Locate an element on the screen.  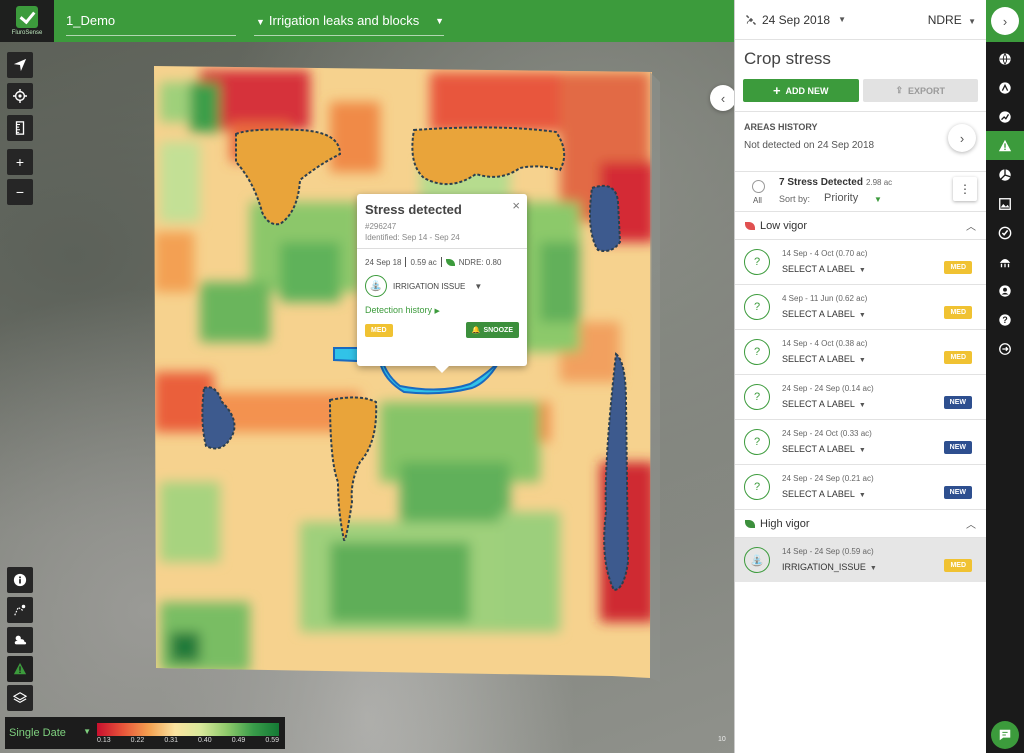
navigate-button is located at coordinates (20, 65).